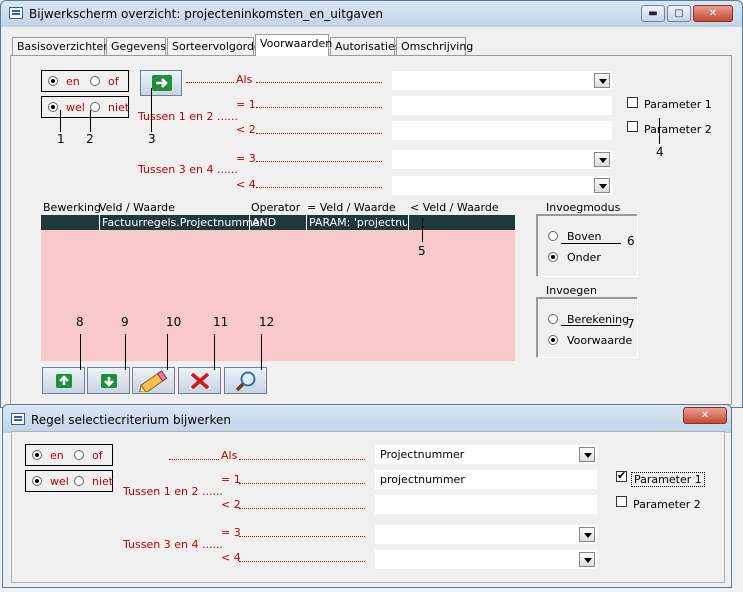 This screenshot has height=592, width=743. I want to click on als-combo, so click(502, 80).